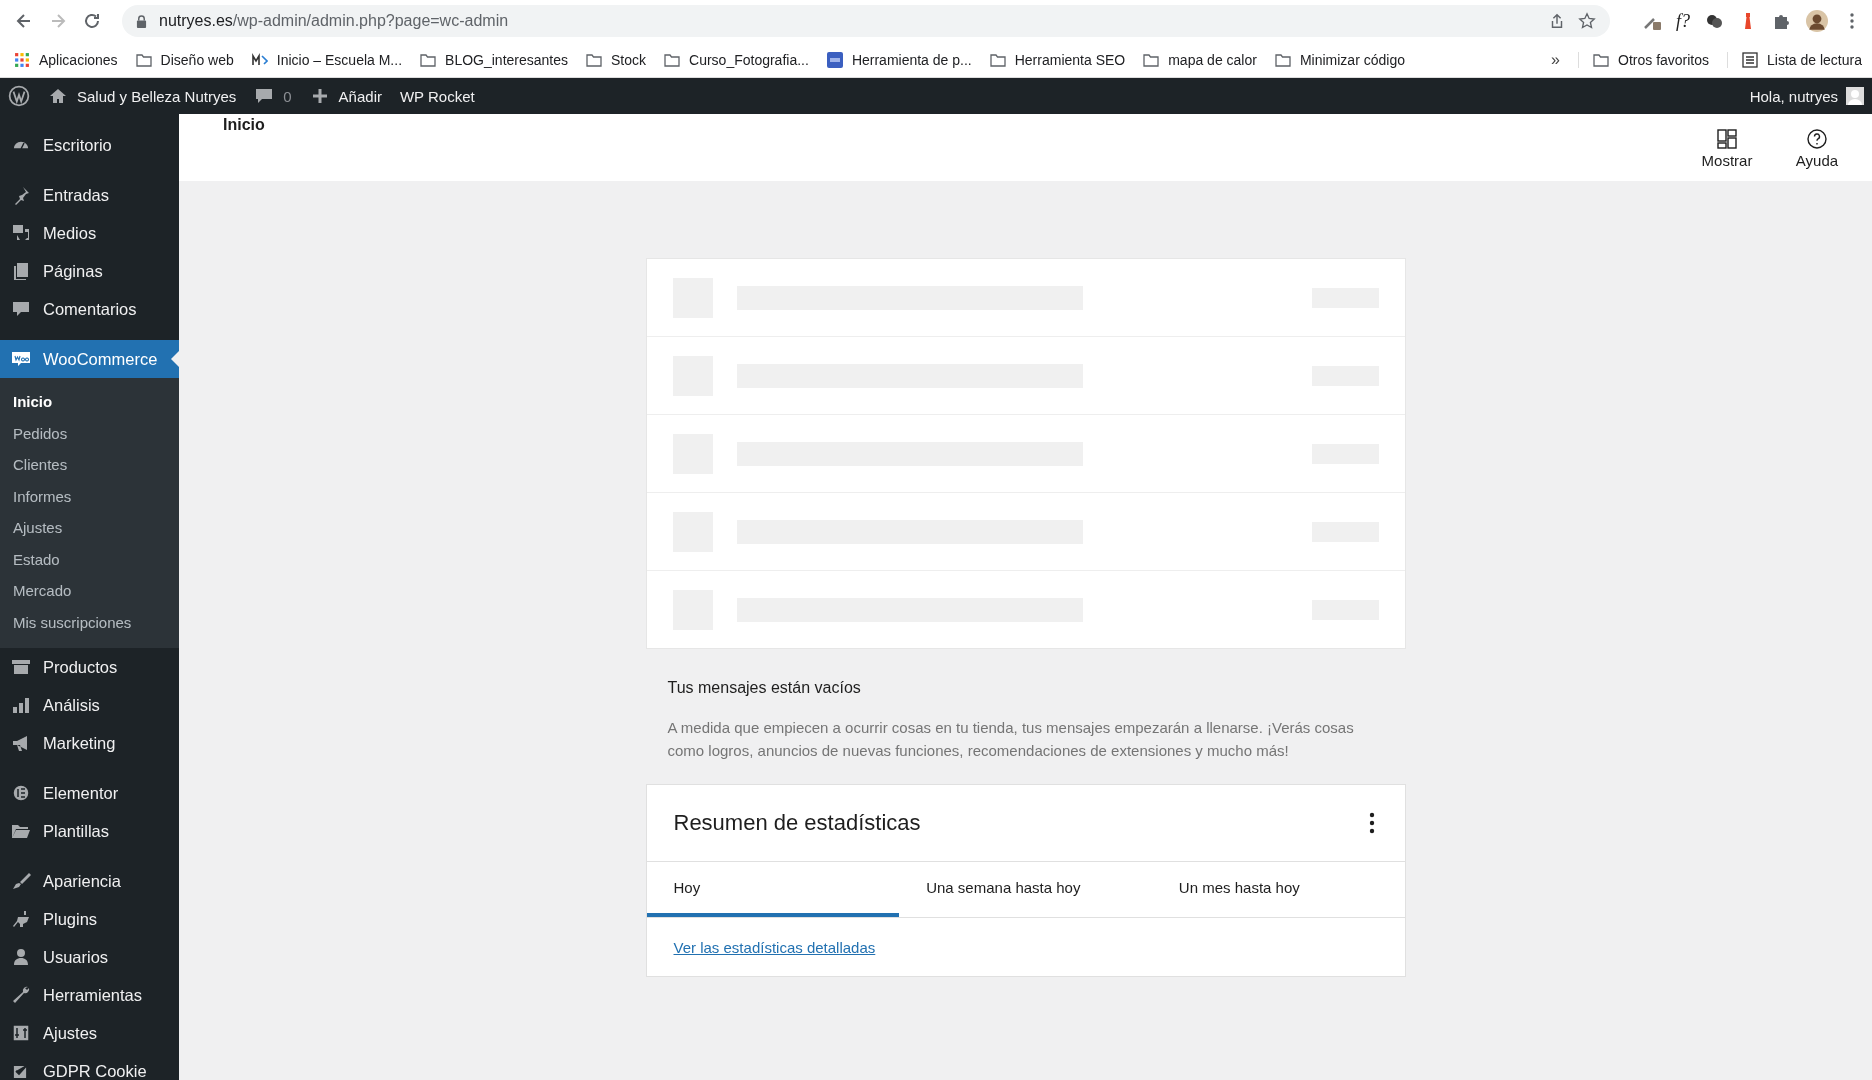 Image resolution: width=1872 pixels, height=1080 pixels. What do you see at coordinates (89, 433) in the screenshot?
I see `submenu-item: Pedidos` at bounding box center [89, 433].